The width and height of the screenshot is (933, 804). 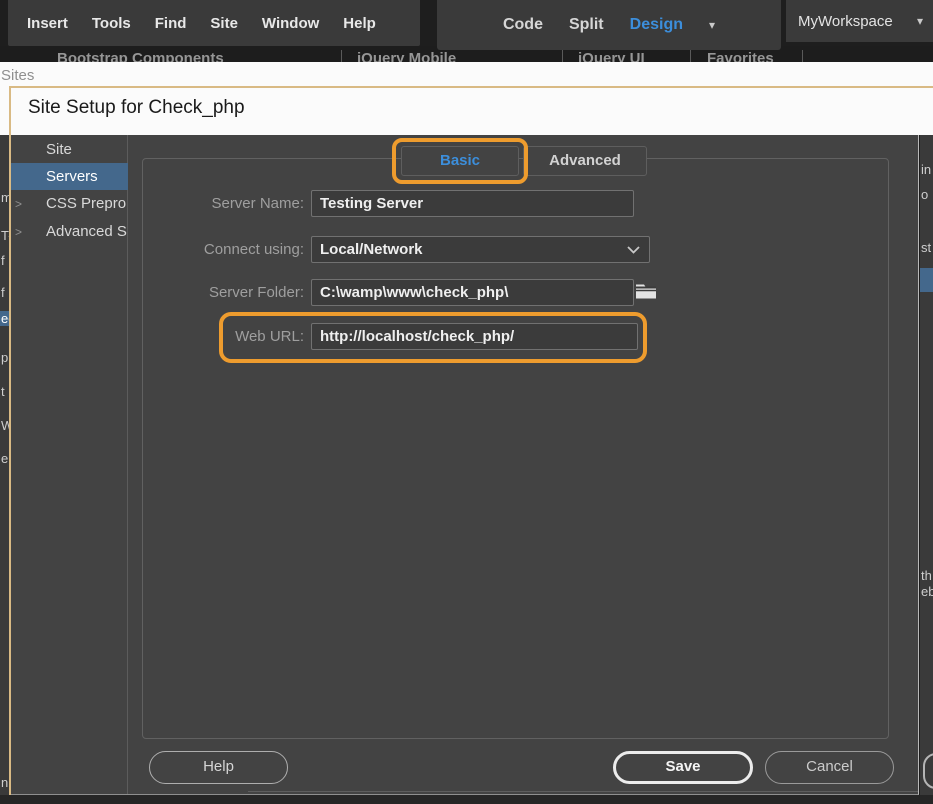 What do you see at coordinates (69, 176) in the screenshot?
I see `sidebar-item-servers: Servers` at bounding box center [69, 176].